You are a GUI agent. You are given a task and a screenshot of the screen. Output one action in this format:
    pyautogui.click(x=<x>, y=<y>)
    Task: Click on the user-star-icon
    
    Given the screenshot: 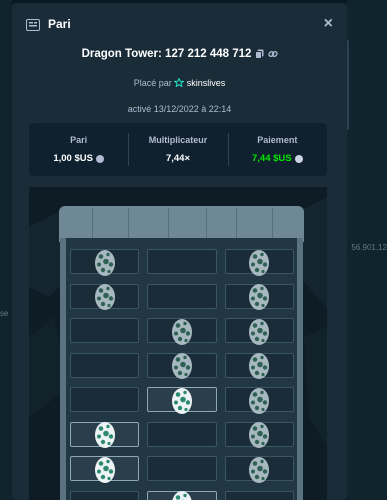 What is the action you would take?
    pyautogui.click(x=180, y=82)
    